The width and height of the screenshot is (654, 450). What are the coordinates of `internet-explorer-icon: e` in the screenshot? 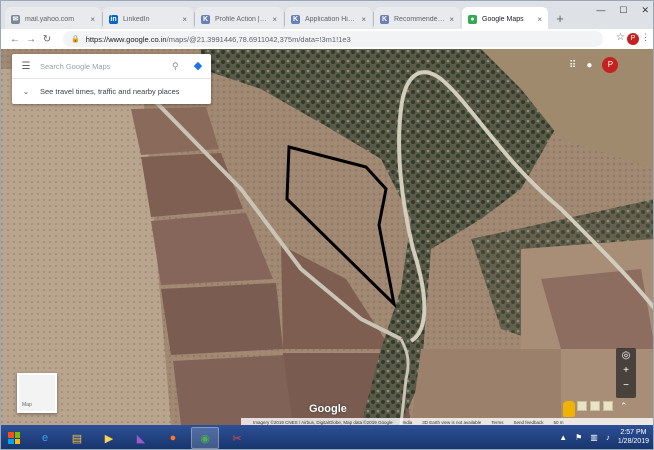 It's located at (45, 438).